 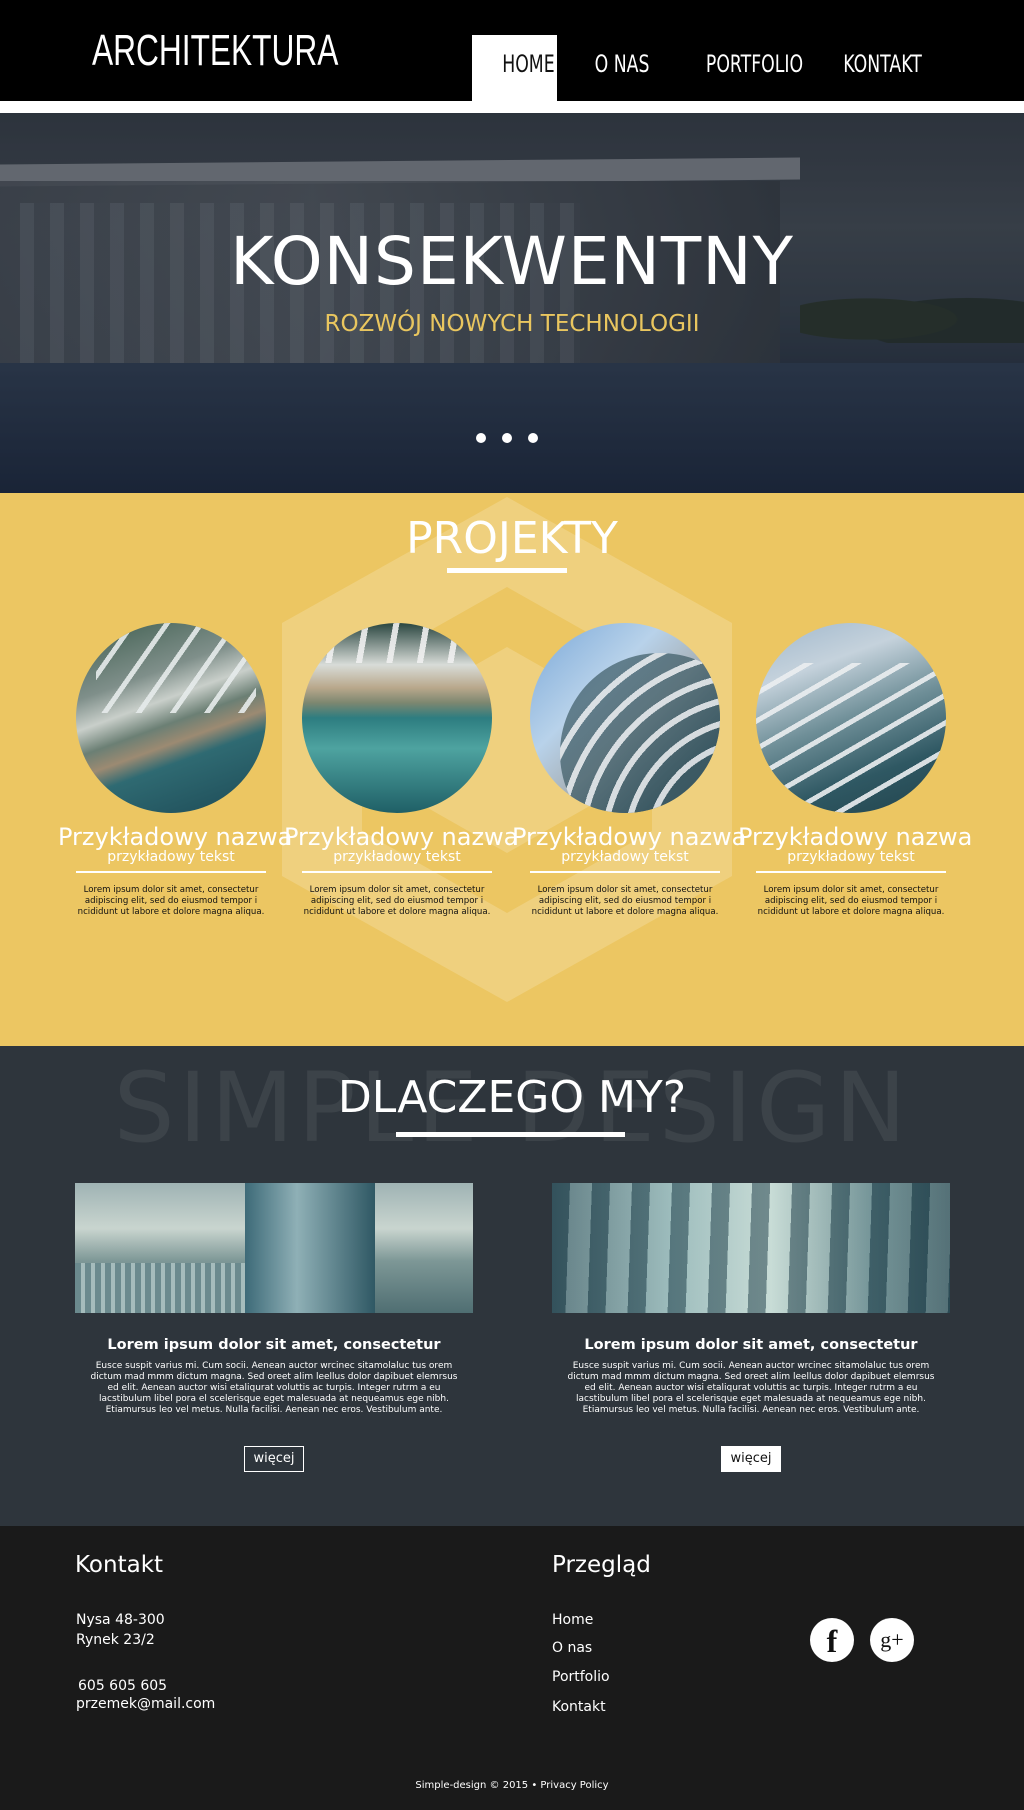 I want to click on google-plus-icon: g+, so click(x=892, y=1640).